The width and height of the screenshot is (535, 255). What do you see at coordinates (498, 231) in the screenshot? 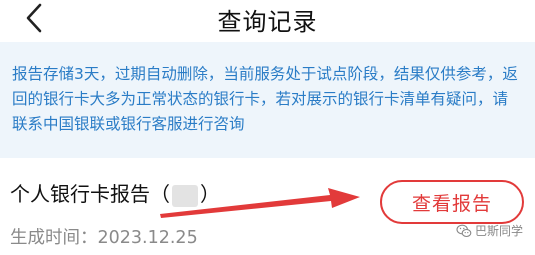
I see `watermark-text: 巴斯同学` at bounding box center [498, 231].